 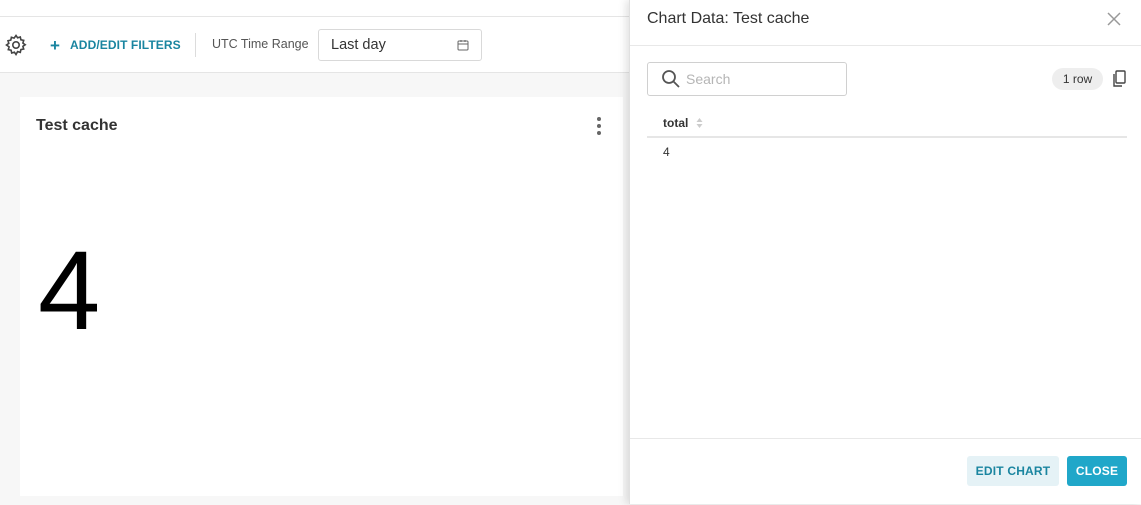 I want to click on time-range-label: UTC Time Range, so click(x=260, y=44).